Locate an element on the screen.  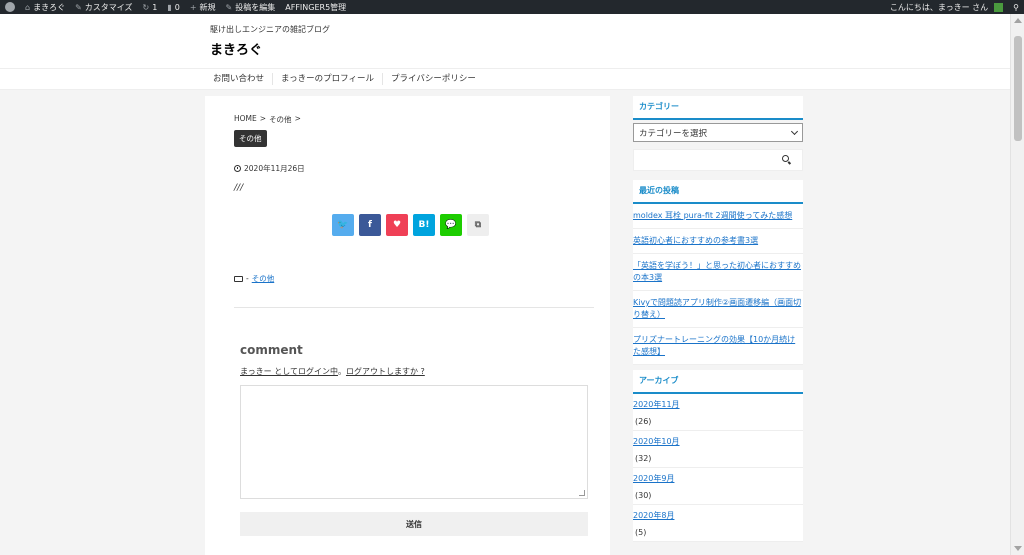
recent-posts-title: 最近の投稿 is located at coordinates (718, 192).